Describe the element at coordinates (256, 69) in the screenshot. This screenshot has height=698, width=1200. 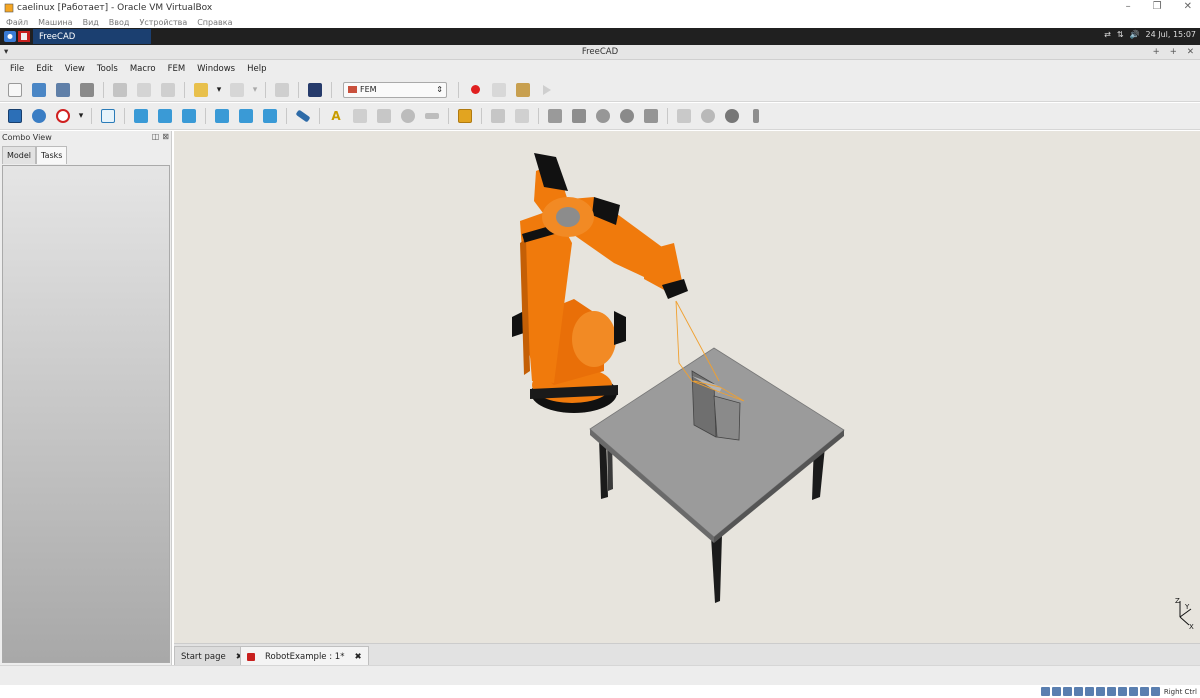
I see `menu-help: Help` at that location.